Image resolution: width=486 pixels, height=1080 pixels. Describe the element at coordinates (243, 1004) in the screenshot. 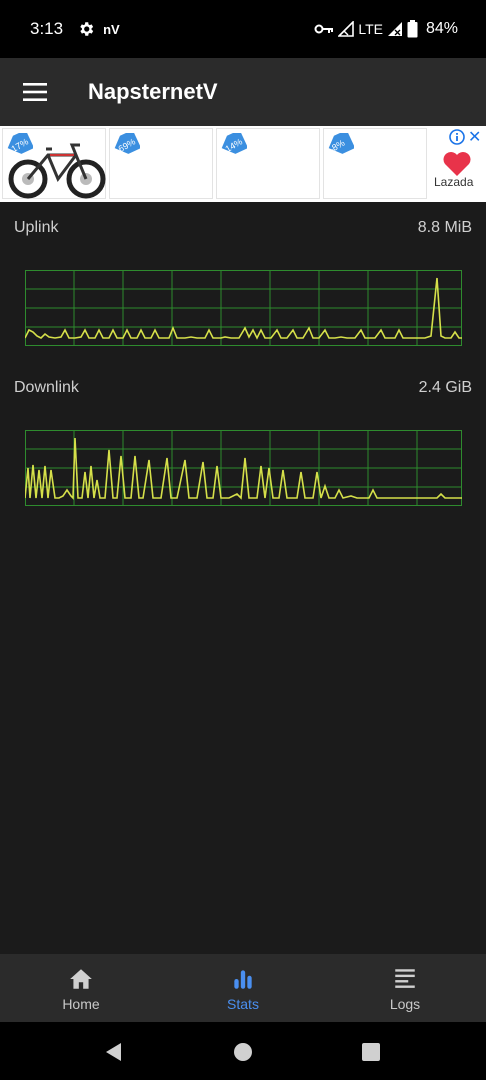

I see `nav-stats-label: Stats` at that location.